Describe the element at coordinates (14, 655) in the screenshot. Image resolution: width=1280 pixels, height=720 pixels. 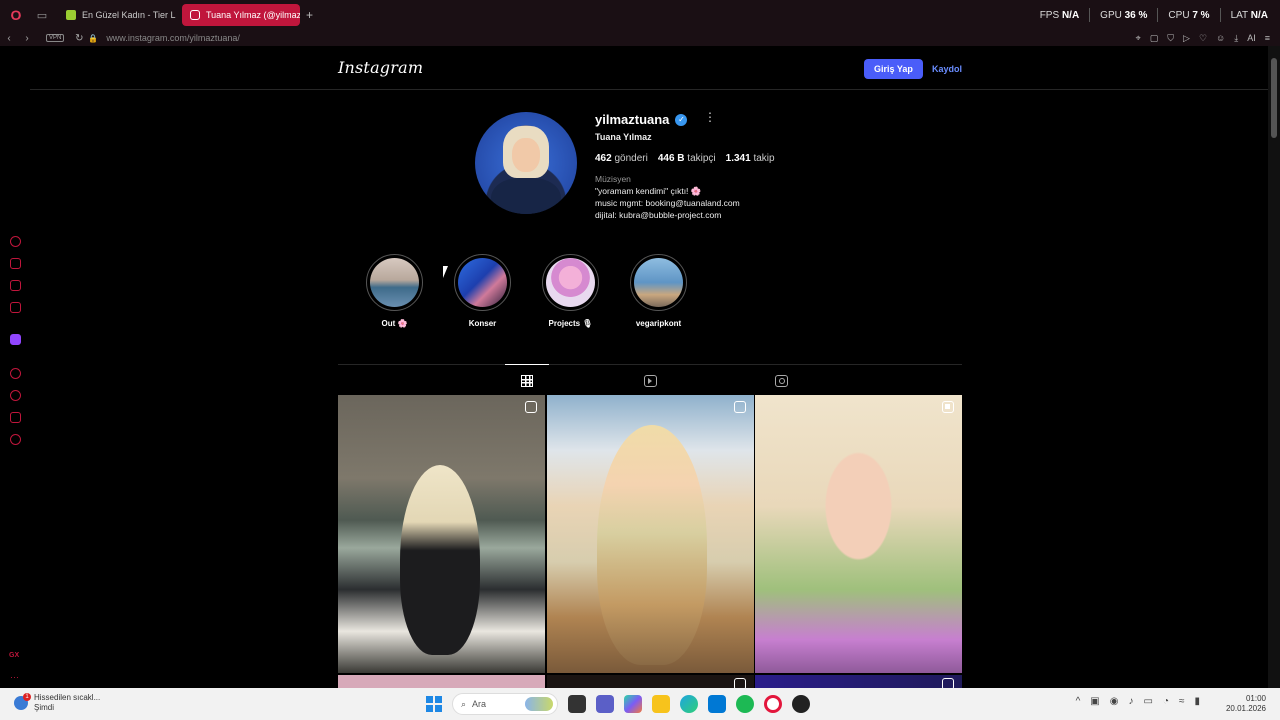
I see `gx-icon: GX` at that location.